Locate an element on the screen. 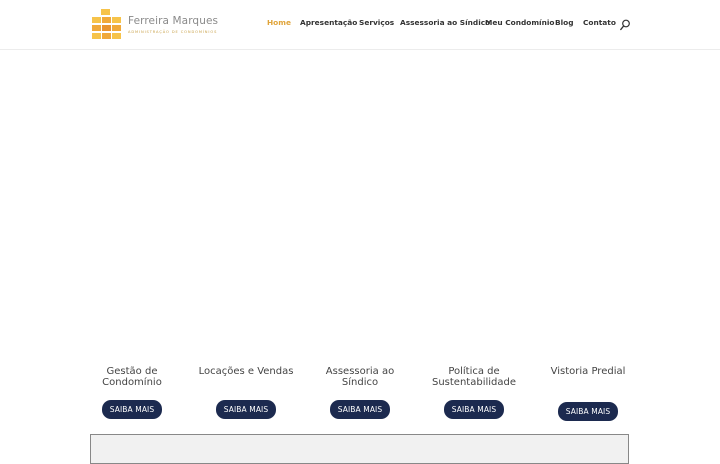 This screenshot has width=720, height=464. content-panel is located at coordinates (359, 449).